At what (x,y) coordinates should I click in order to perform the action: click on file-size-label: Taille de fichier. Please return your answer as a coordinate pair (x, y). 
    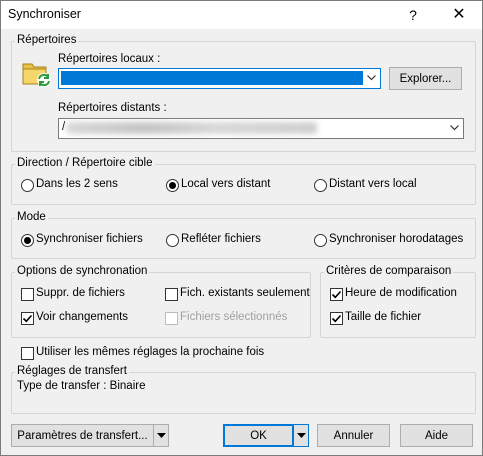
    Looking at the image, I should click on (383, 317).